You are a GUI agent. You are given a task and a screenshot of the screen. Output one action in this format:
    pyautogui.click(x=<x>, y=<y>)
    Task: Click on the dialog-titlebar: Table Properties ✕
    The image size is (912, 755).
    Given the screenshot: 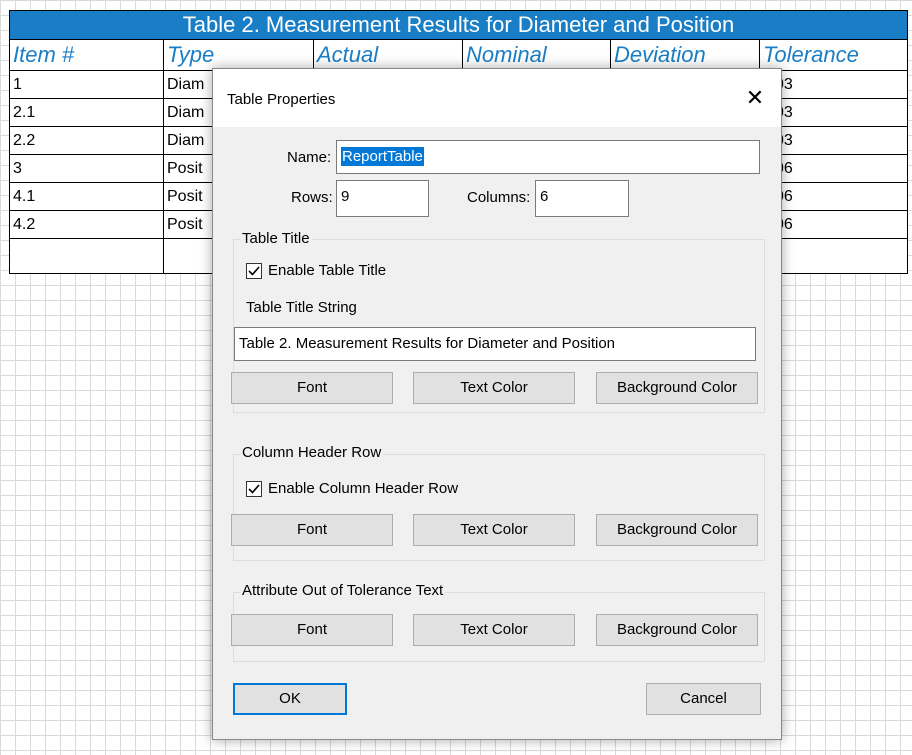 What is the action you would take?
    pyautogui.click(x=497, y=98)
    